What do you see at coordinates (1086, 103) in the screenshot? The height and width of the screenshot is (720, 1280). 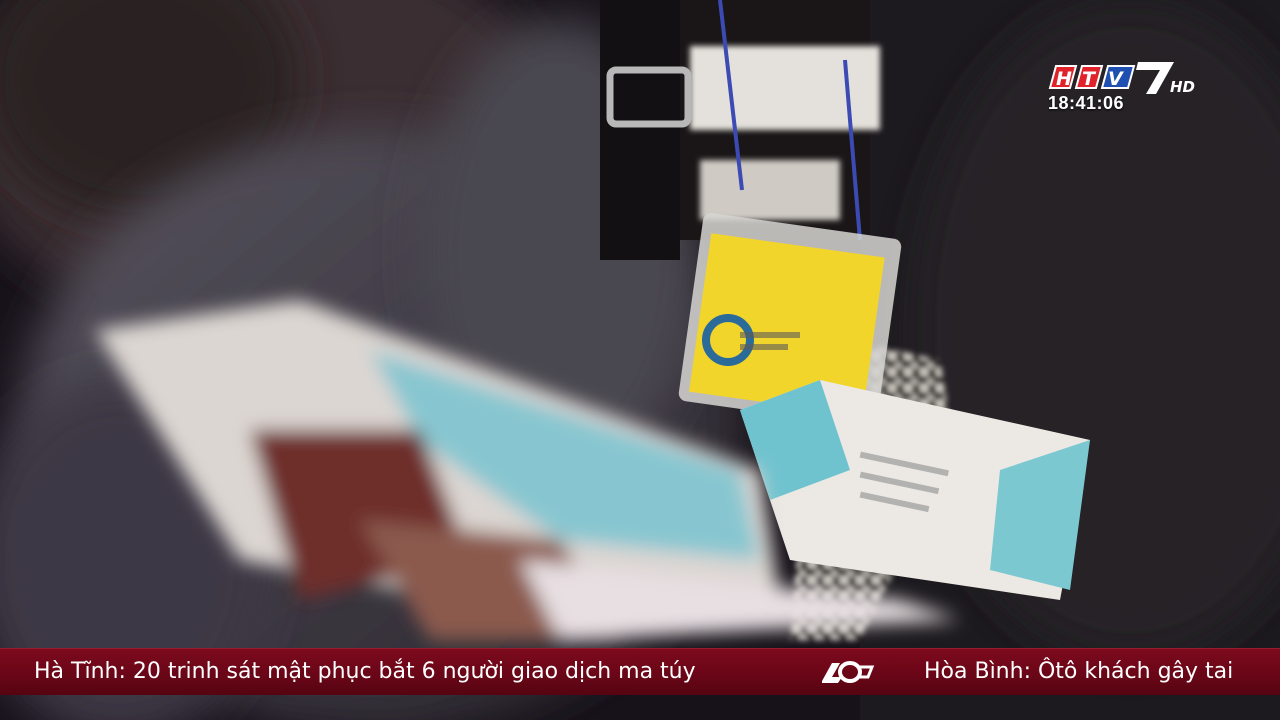 I see `broadcast-clock: 18:41:06` at bounding box center [1086, 103].